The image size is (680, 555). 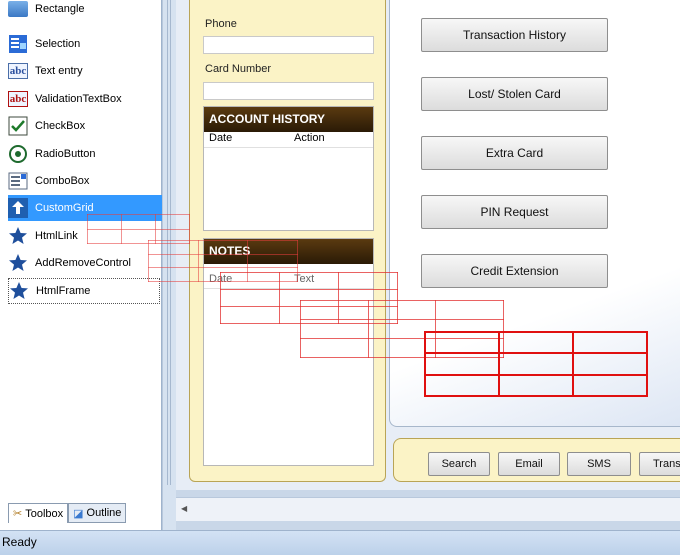 I want to click on search-button: Search, so click(x=459, y=464).